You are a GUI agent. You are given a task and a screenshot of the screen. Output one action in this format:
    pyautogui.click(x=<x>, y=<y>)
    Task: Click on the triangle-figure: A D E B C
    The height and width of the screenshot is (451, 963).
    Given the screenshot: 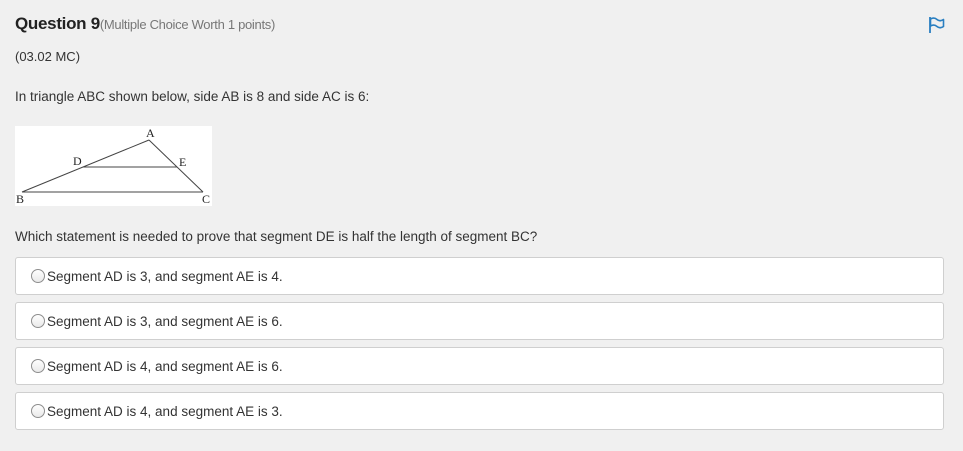 What is the action you would take?
    pyautogui.click(x=113, y=166)
    